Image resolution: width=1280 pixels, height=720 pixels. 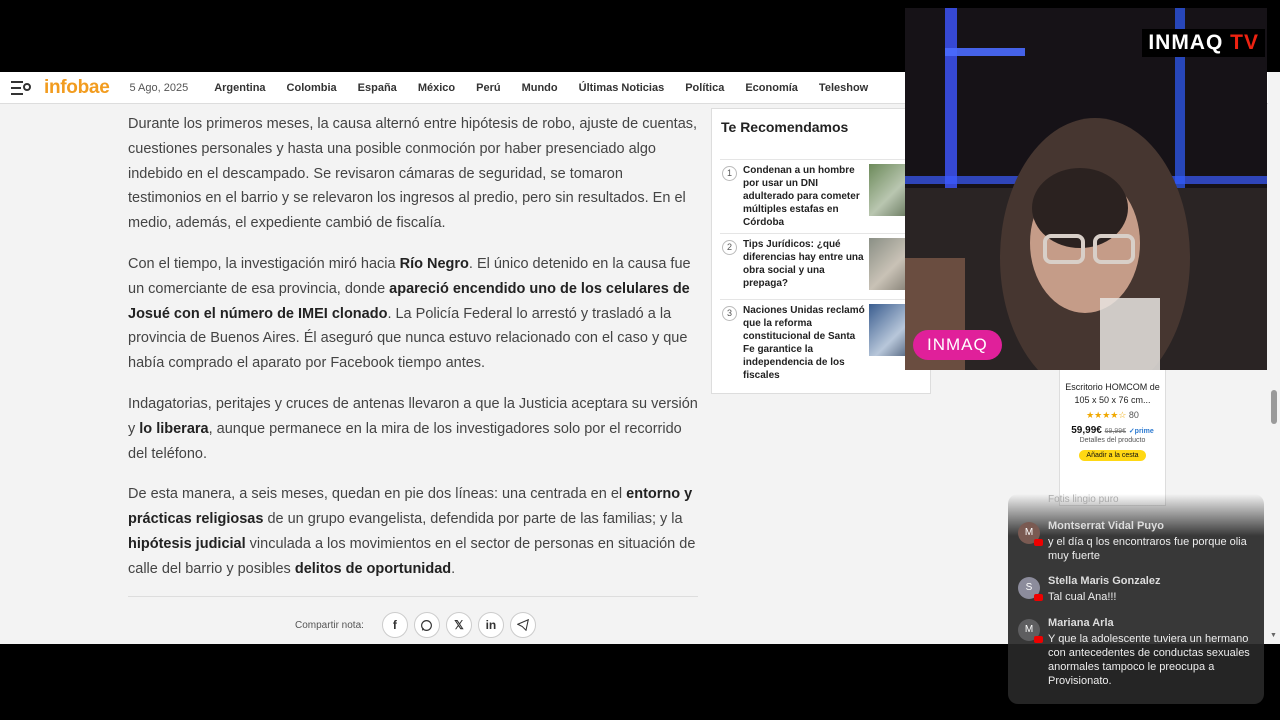 I want to click on ad-price: 59,99€ 69,99€ ✓prime, so click(x=1112, y=430).